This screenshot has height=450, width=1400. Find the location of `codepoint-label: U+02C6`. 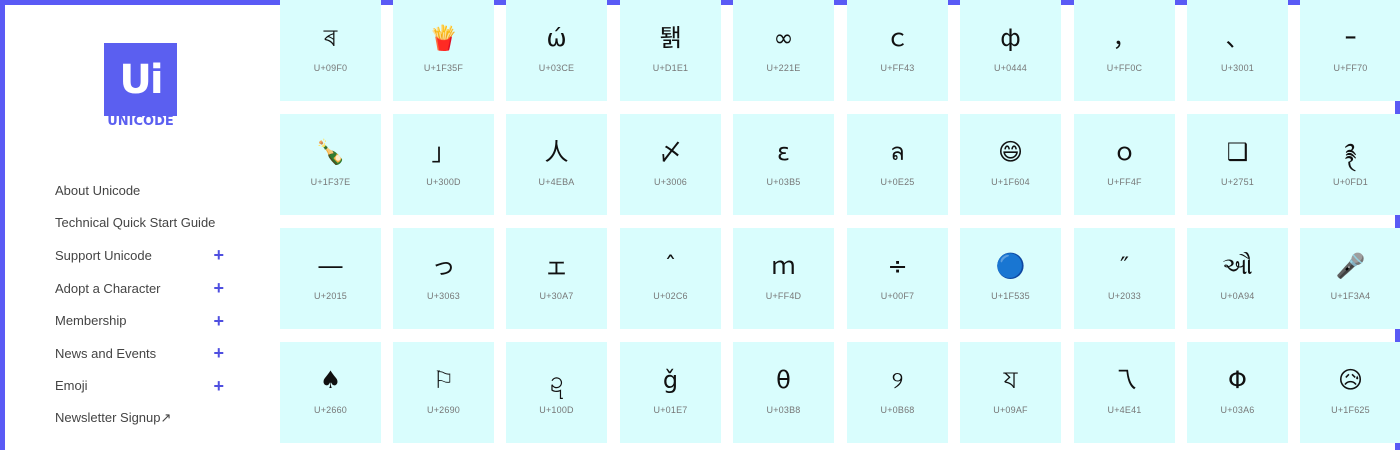

codepoint-label: U+02C6 is located at coordinates (670, 296).